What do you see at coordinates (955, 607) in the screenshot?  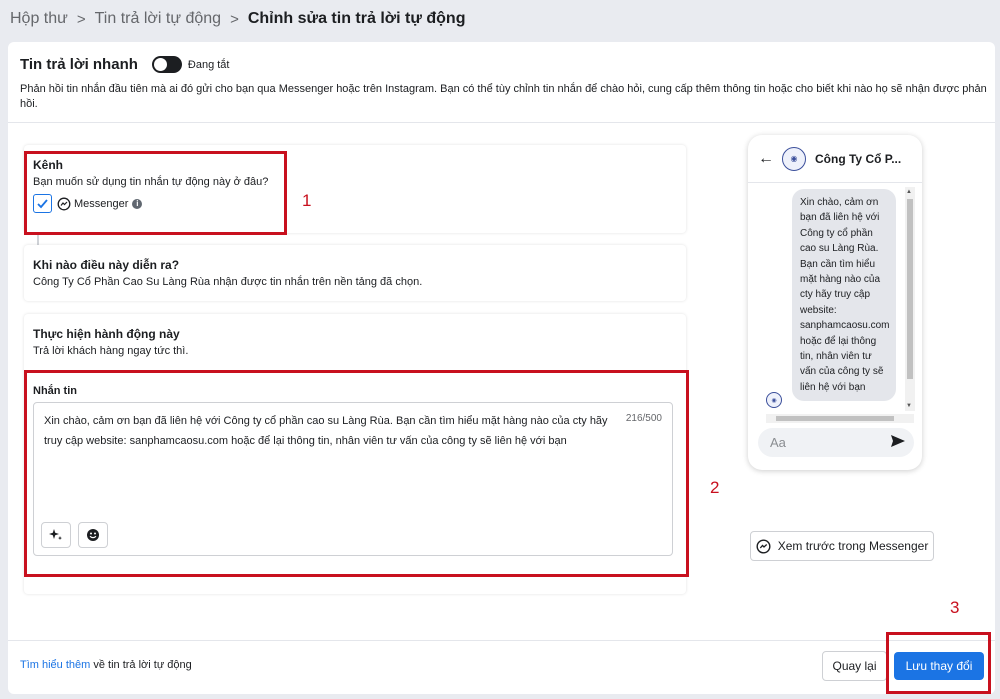 I see `annotation-number-3: 3` at bounding box center [955, 607].